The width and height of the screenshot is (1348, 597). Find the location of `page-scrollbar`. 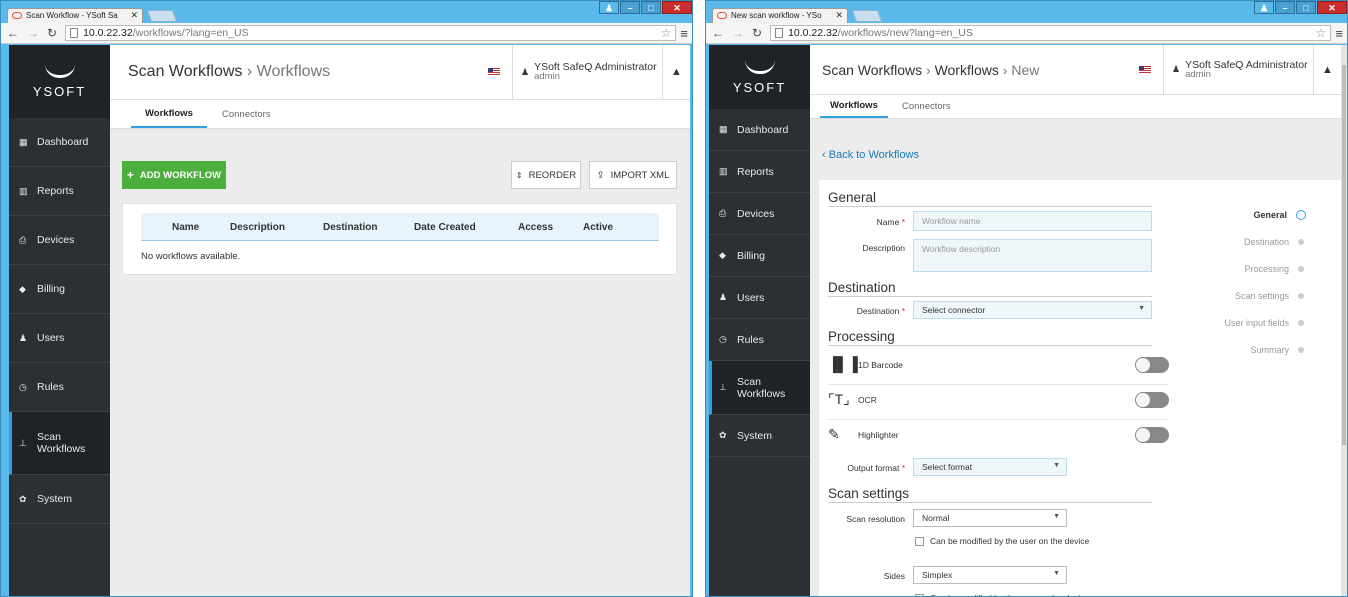

page-scrollbar is located at coordinates (1344, 320).